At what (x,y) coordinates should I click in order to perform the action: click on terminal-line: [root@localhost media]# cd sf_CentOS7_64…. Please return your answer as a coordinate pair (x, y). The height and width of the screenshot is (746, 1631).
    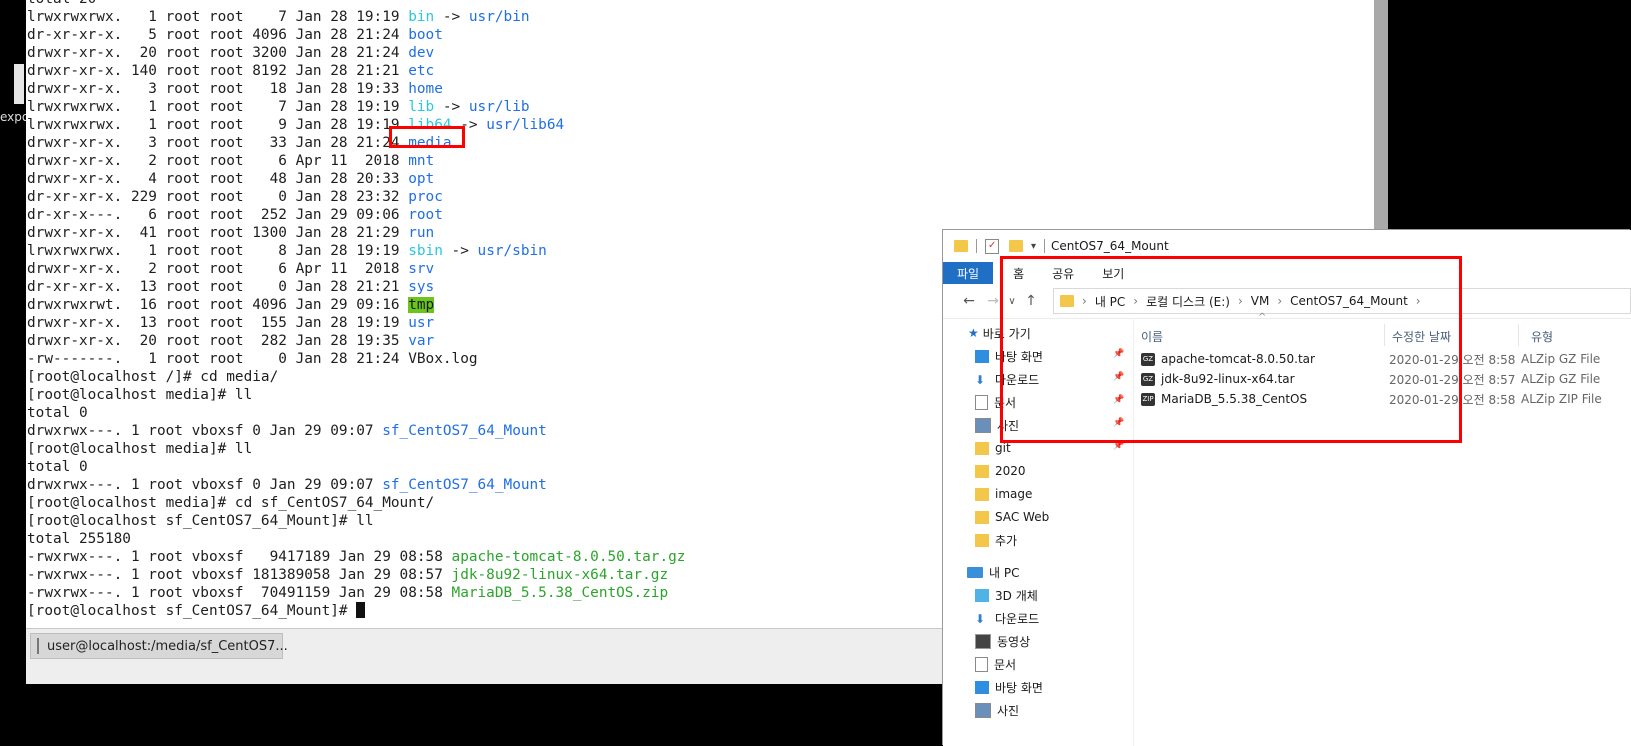
    Looking at the image, I should click on (356, 503).